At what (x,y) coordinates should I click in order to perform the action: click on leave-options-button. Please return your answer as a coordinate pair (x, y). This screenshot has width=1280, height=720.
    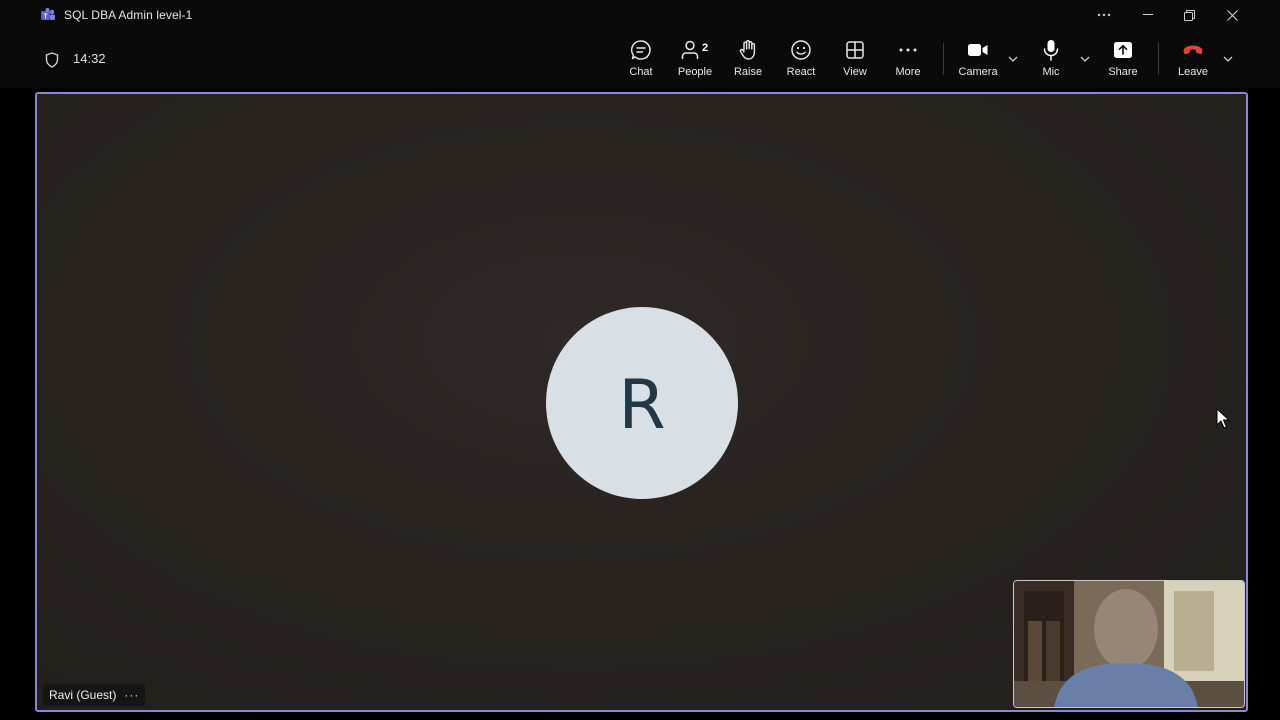
    Looking at the image, I should click on (1228, 59).